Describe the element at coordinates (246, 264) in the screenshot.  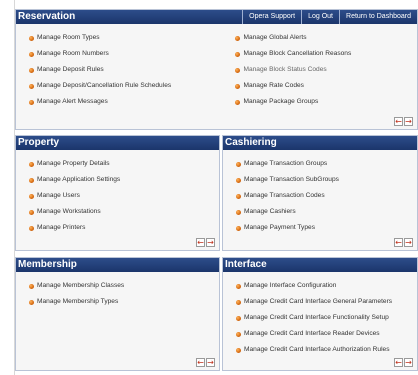
I see `interface-title: Interface` at that location.